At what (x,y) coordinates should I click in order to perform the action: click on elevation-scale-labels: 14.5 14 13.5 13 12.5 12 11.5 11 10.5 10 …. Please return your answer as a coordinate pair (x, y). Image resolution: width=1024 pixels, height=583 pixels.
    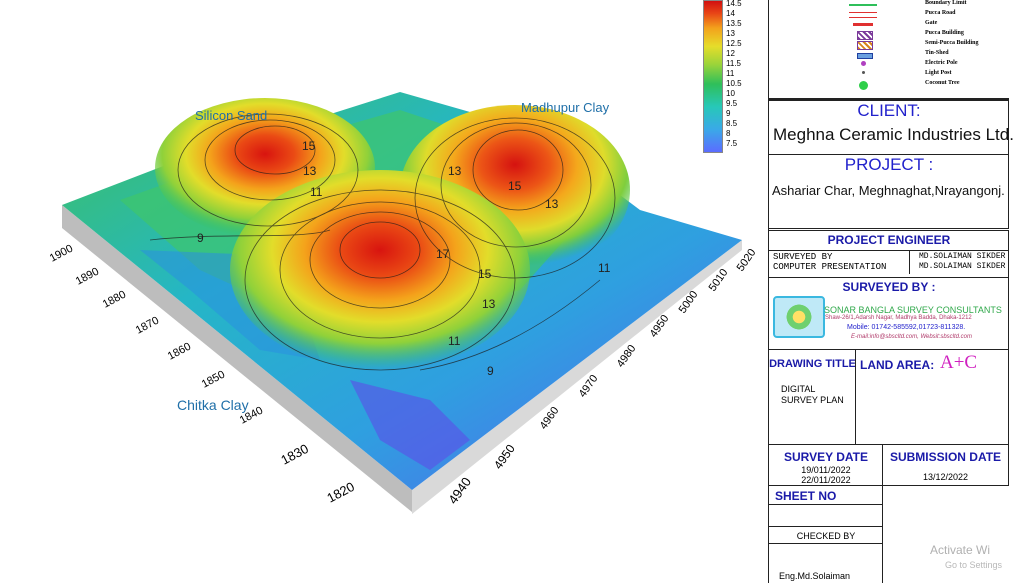
    Looking at the image, I should click on (746, 76).